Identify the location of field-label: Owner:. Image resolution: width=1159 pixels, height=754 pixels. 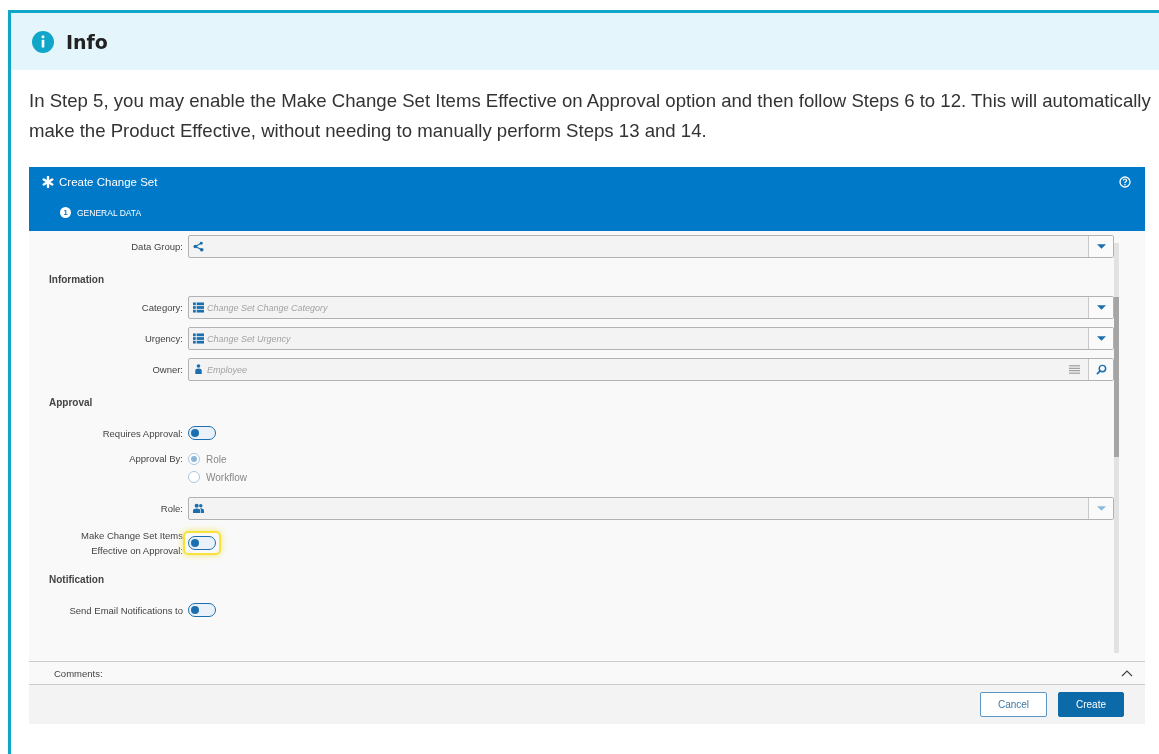
(167, 369).